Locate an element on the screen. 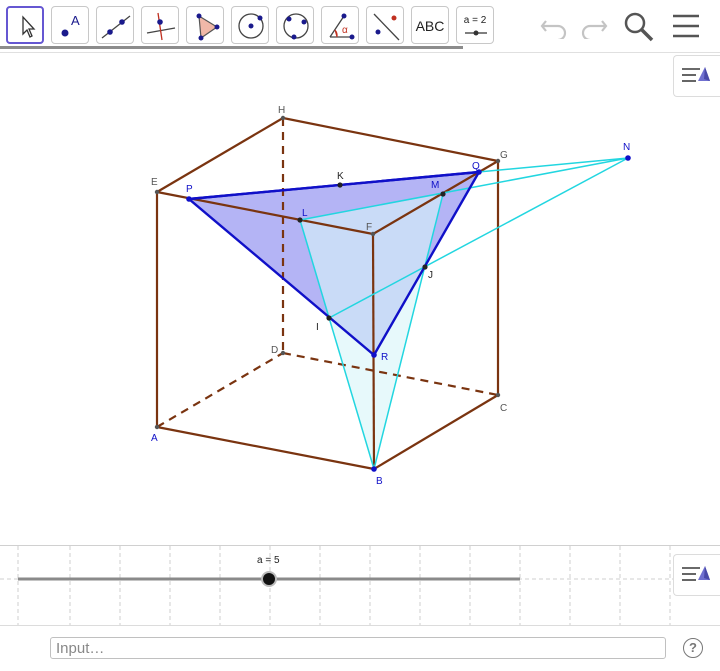  cube-edge-ab is located at coordinates (265, 448).